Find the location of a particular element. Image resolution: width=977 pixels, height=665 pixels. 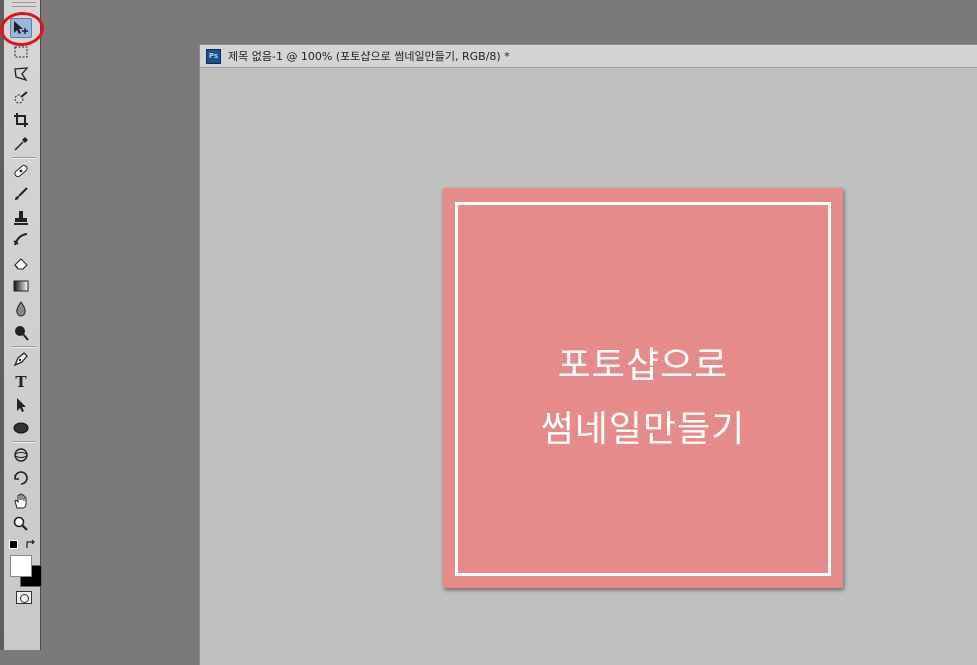

dodge-icon is located at coordinates (22, 333).